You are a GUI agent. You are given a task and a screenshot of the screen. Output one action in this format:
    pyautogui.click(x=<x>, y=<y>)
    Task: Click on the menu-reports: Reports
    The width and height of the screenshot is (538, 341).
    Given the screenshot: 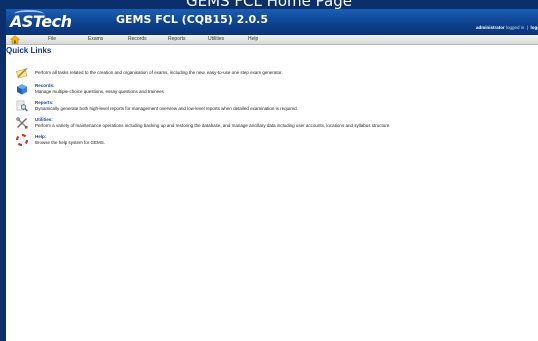 What is the action you would take?
    pyautogui.click(x=177, y=39)
    